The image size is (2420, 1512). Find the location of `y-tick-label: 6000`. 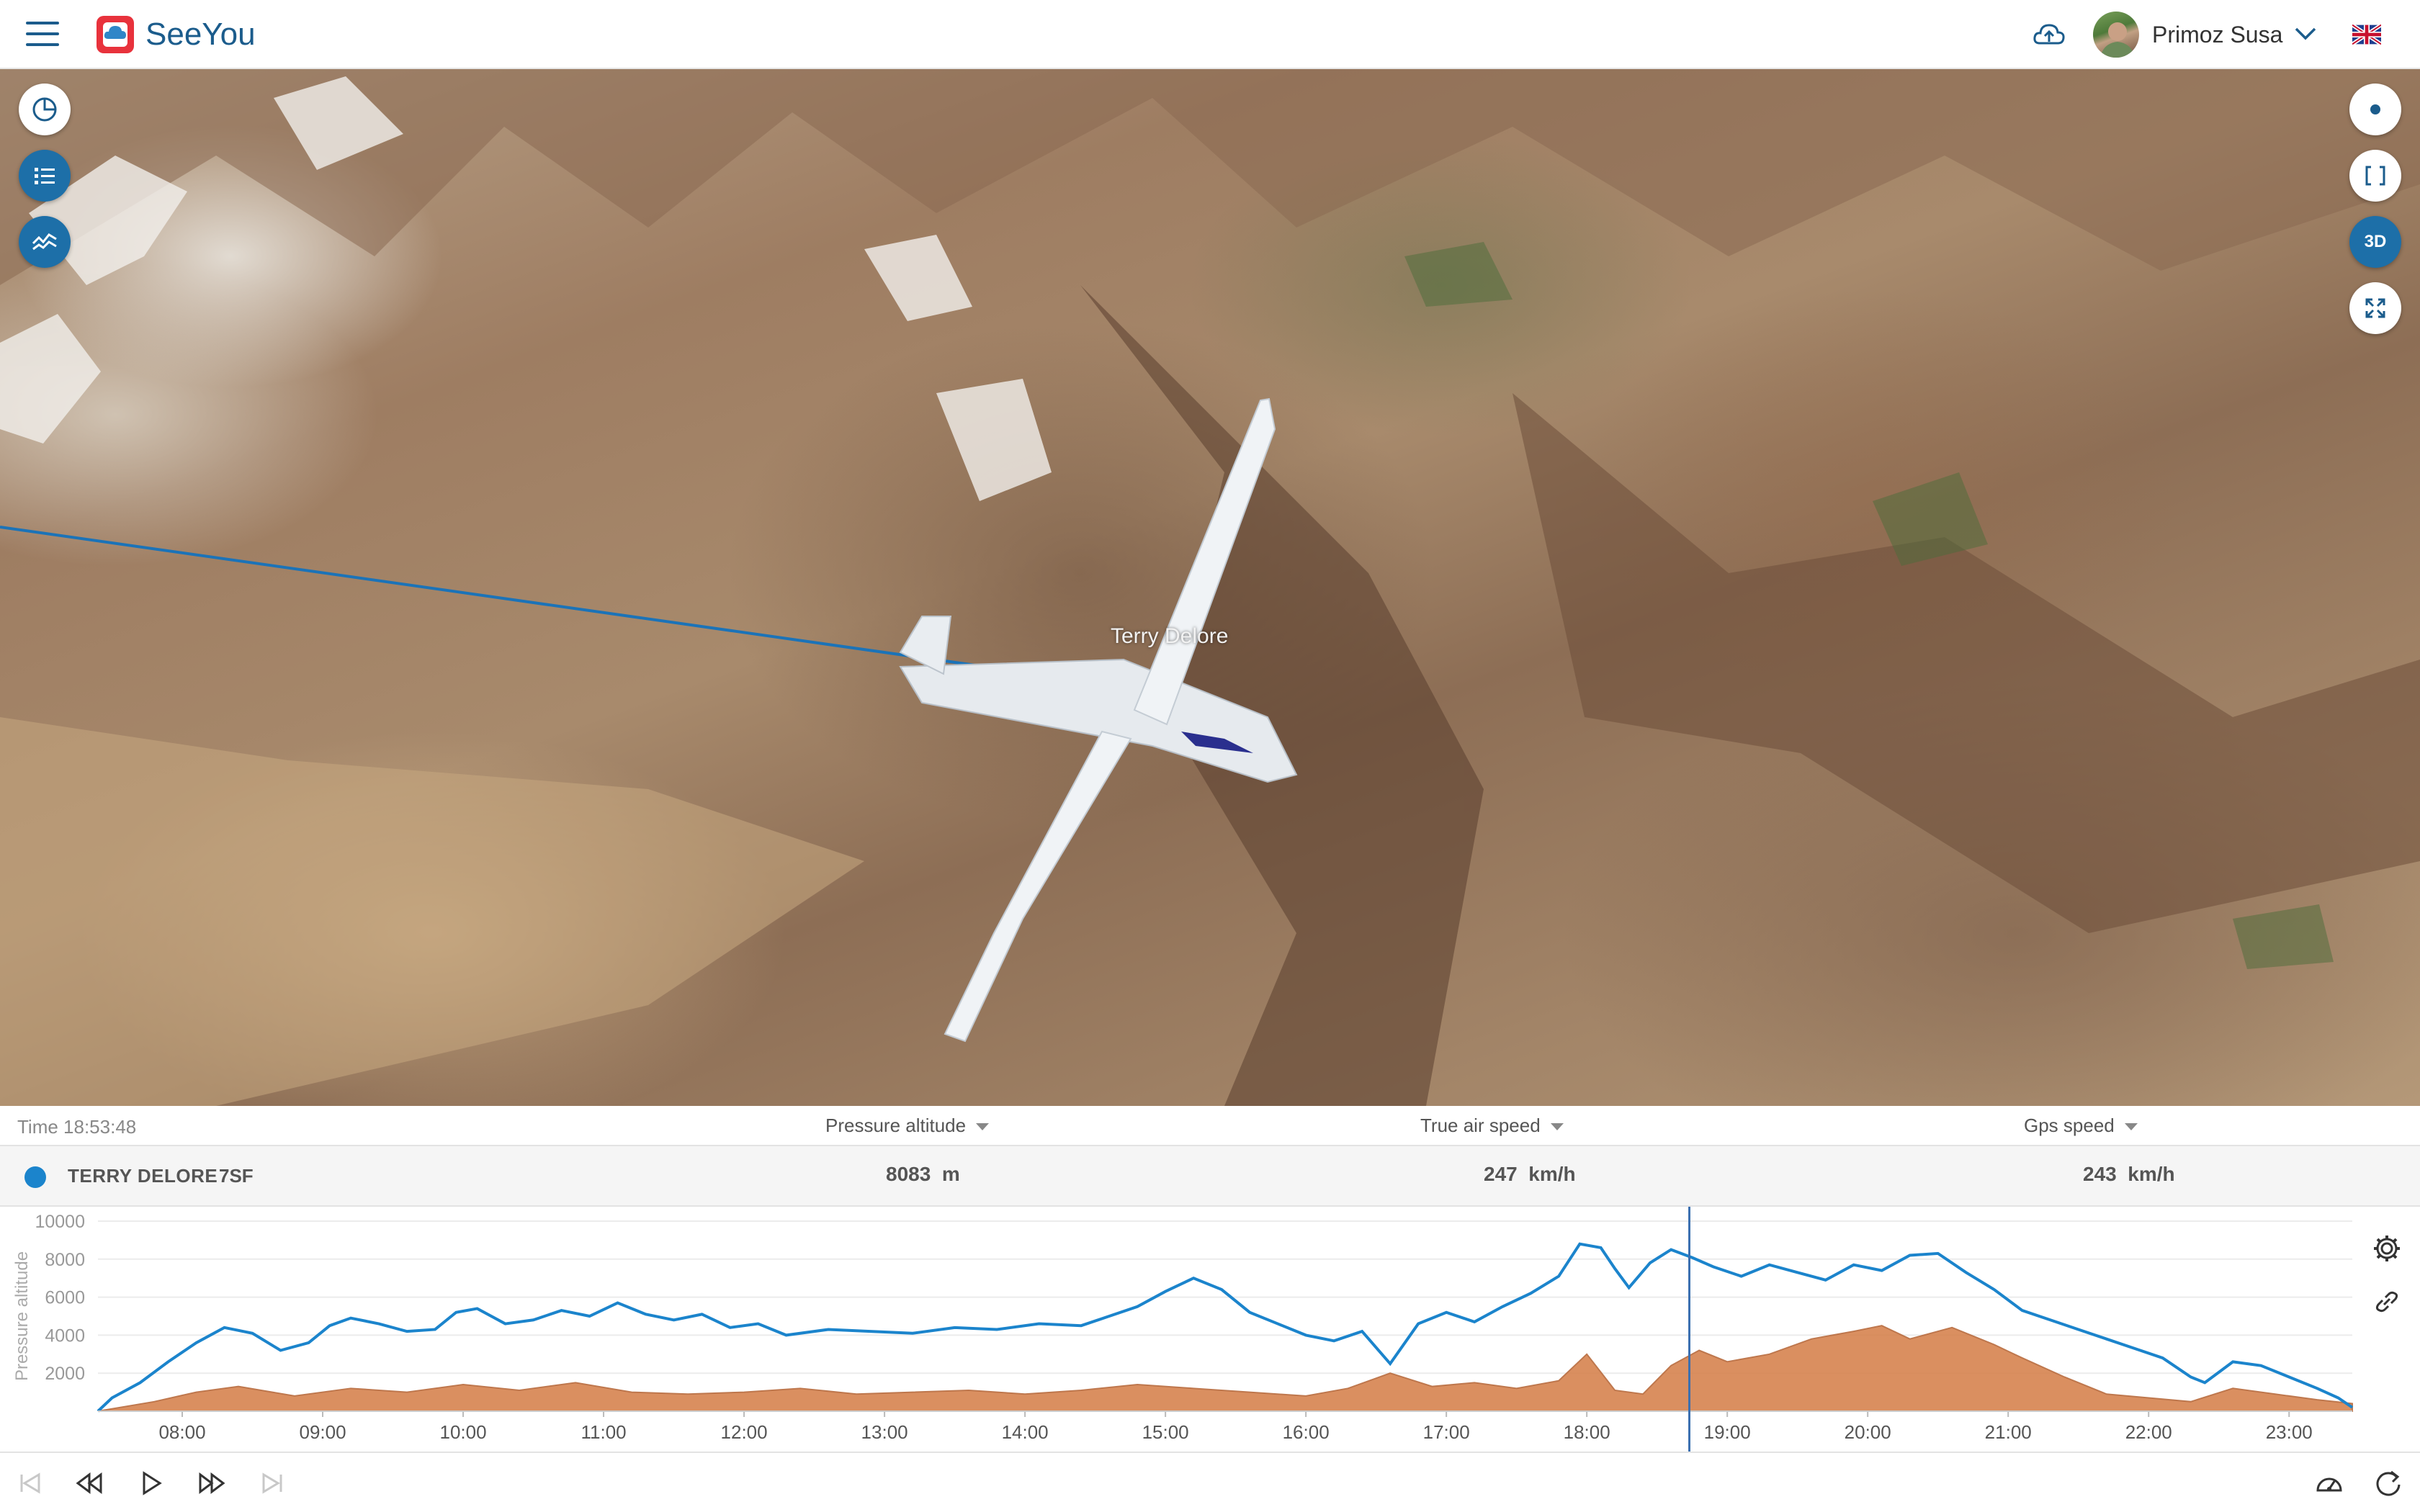

y-tick-label: 6000 is located at coordinates (65, 1298).